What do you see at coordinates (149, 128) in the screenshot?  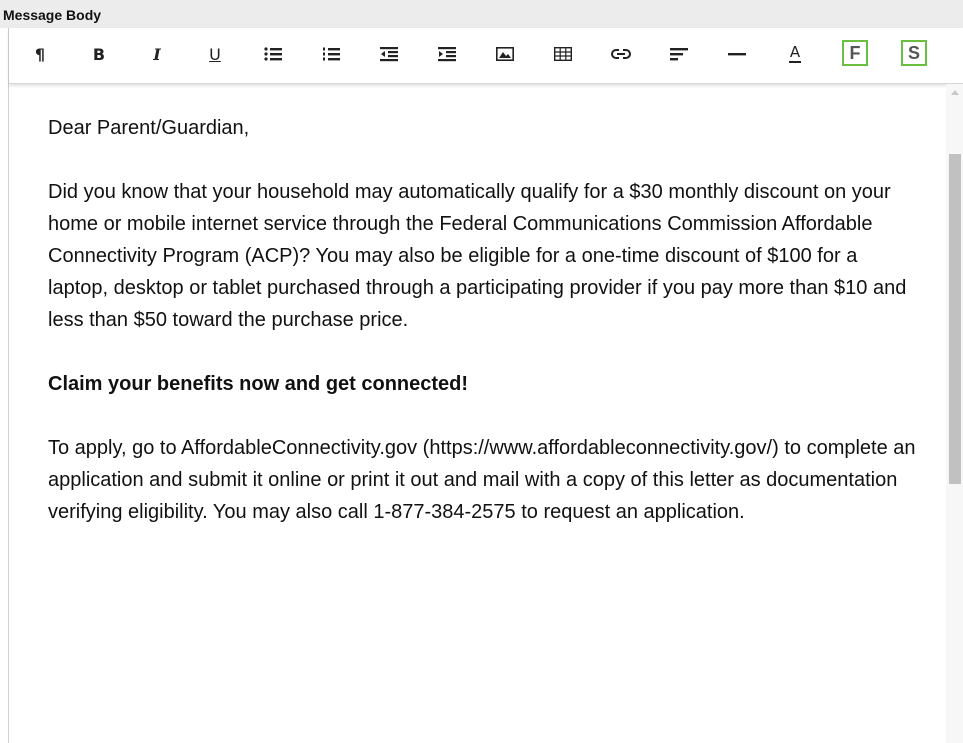 I see `greeting-text: Dear Parent/Guardian,` at bounding box center [149, 128].